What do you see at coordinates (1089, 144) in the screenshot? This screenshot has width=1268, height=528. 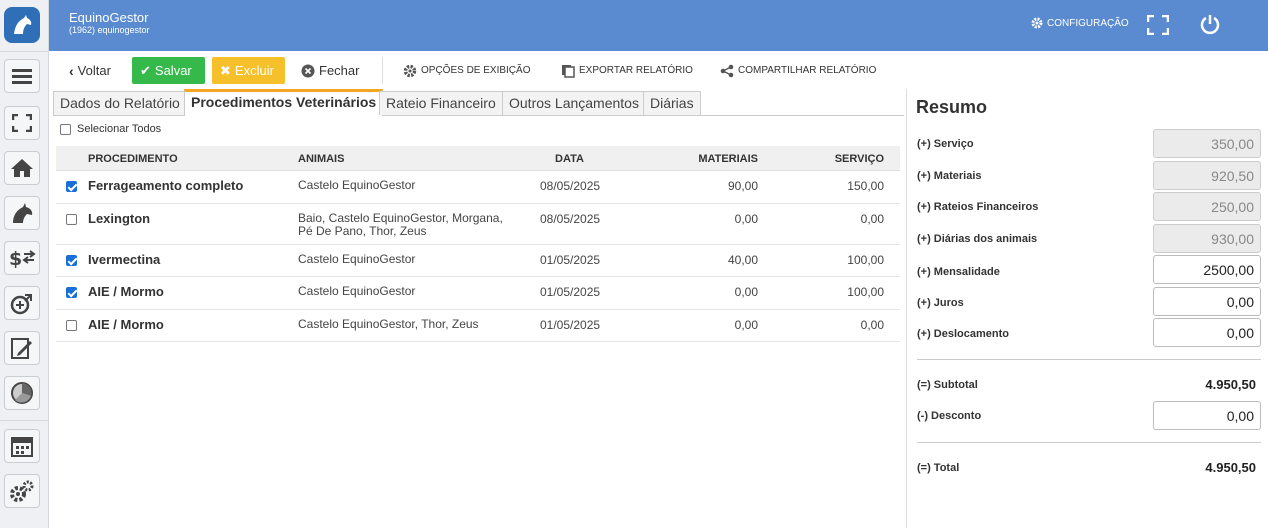 I see `summary-servico: (+) Serviço 350,00` at bounding box center [1089, 144].